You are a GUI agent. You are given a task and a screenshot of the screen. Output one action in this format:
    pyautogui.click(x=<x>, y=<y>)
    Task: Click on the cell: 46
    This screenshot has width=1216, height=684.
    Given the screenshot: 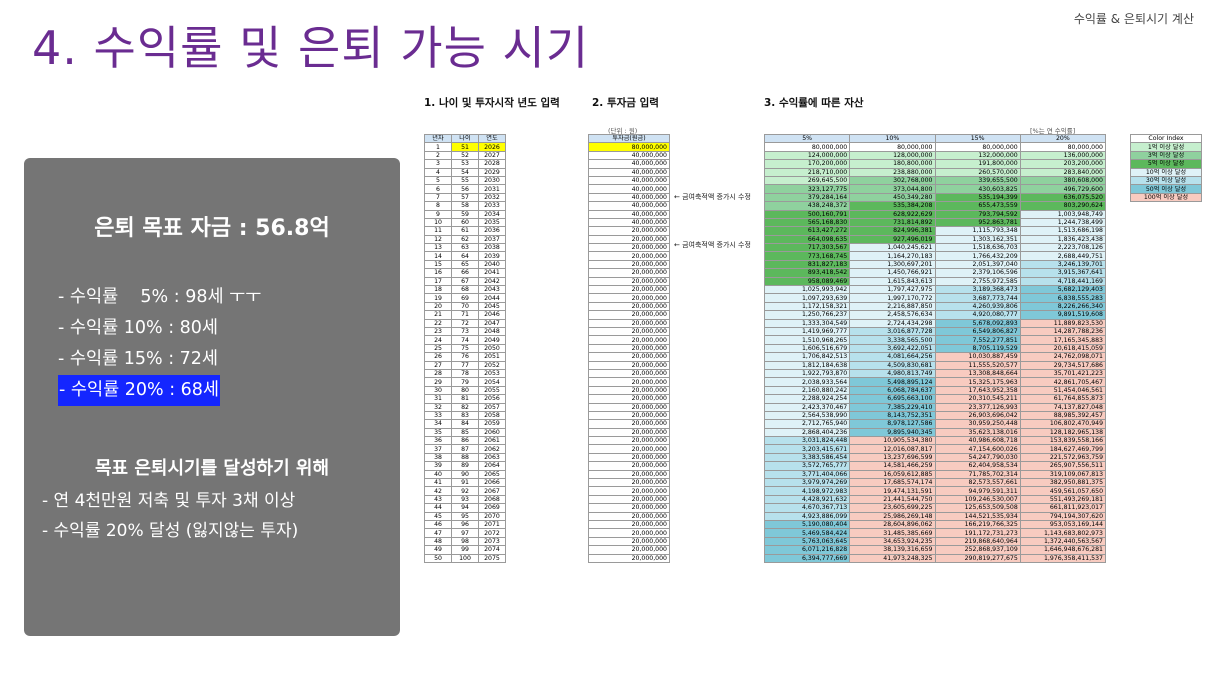 What is the action you would take?
    pyautogui.click(x=438, y=524)
    